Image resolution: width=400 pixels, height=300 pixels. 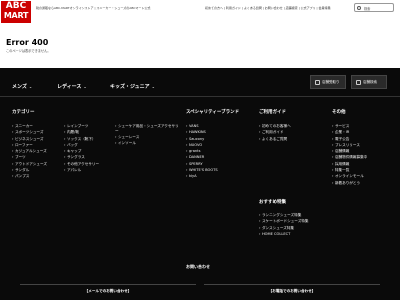 I want to click on footer-divider, so click(x=200, y=96).